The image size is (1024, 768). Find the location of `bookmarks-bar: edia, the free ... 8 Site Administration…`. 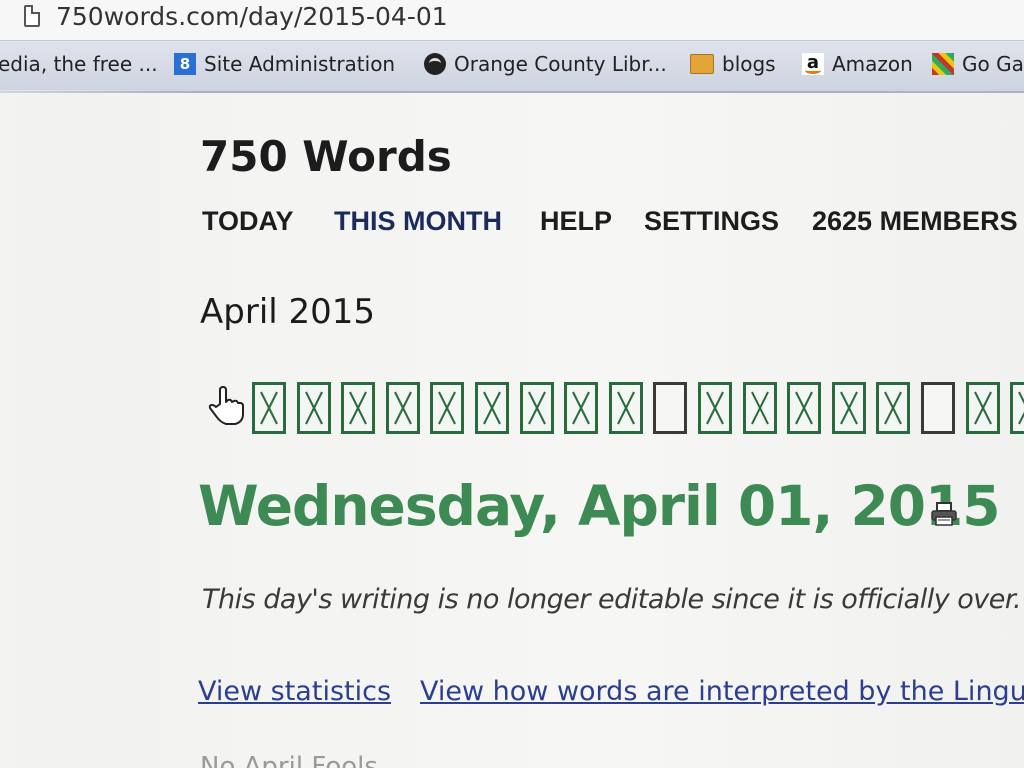

bookmarks-bar: edia, the free ... 8 Site Administration… is located at coordinates (512, 67).